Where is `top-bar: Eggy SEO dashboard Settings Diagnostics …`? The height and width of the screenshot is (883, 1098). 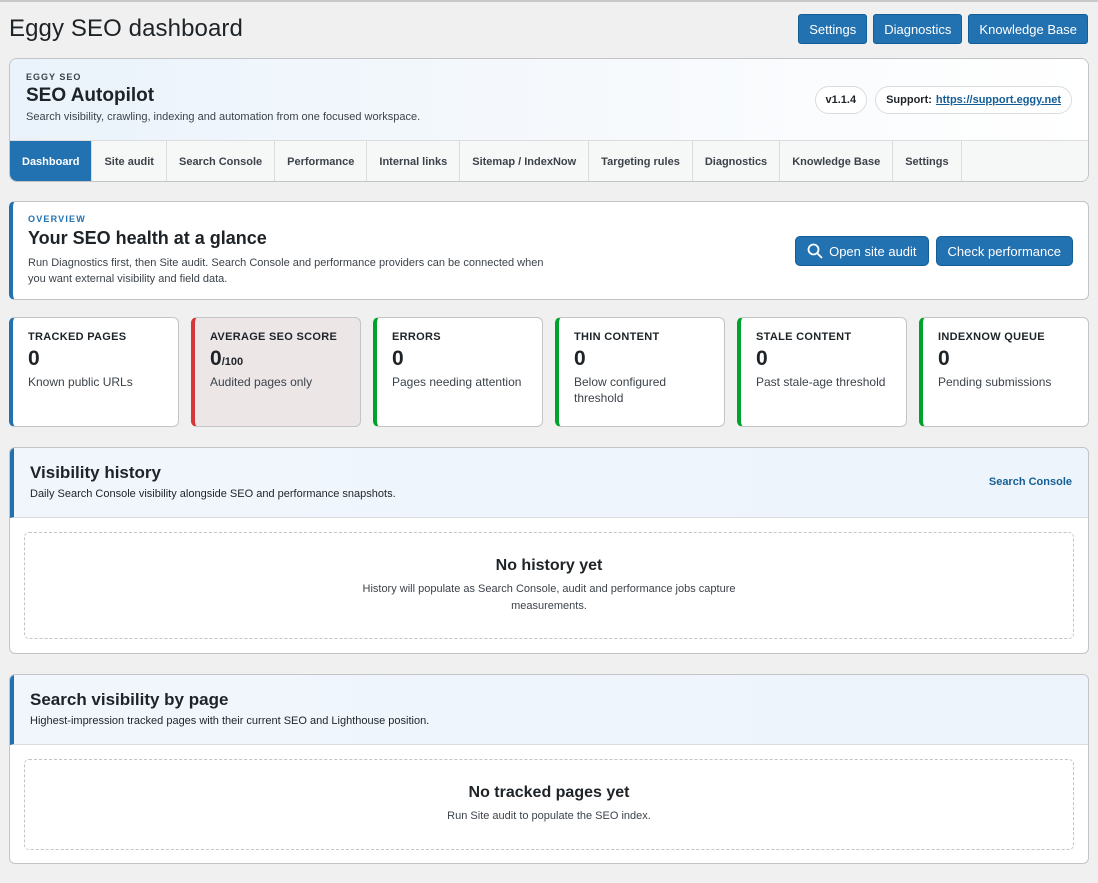 top-bar: Eggy SEO dashboard Settings Diagnostics … is located at coordinates (548, 29).